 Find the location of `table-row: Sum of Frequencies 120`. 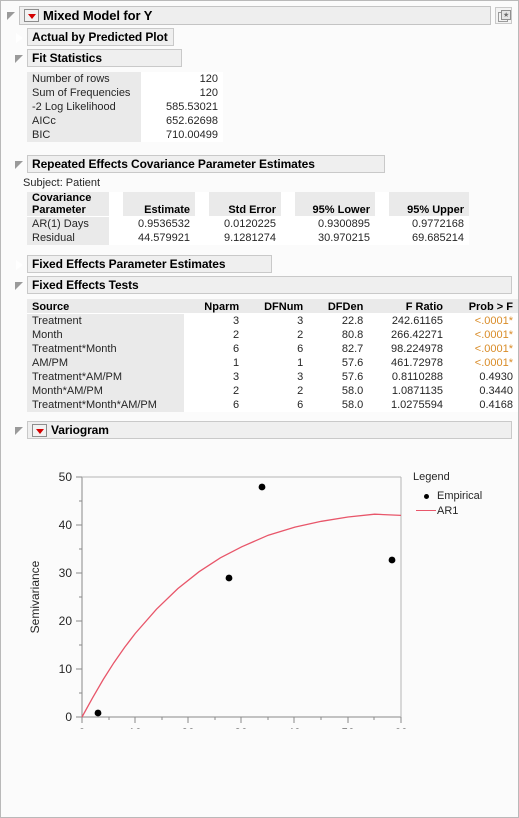

table-row: Sum of Frequencies 120 is located at coordinates (125, 93).